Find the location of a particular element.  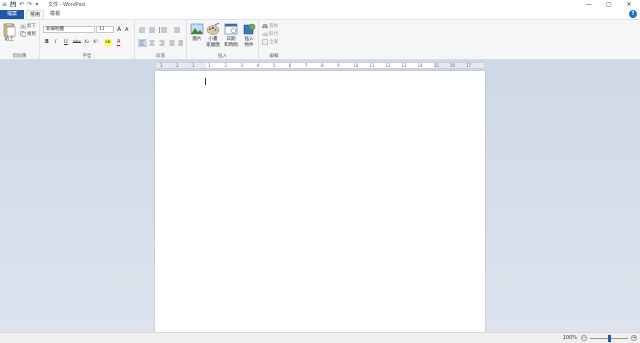

title-bar: ≡ 💾 ↶ ↷ ▾ 文件 - WordPad — ▢ ✕ is located at coordinates (320, 5).